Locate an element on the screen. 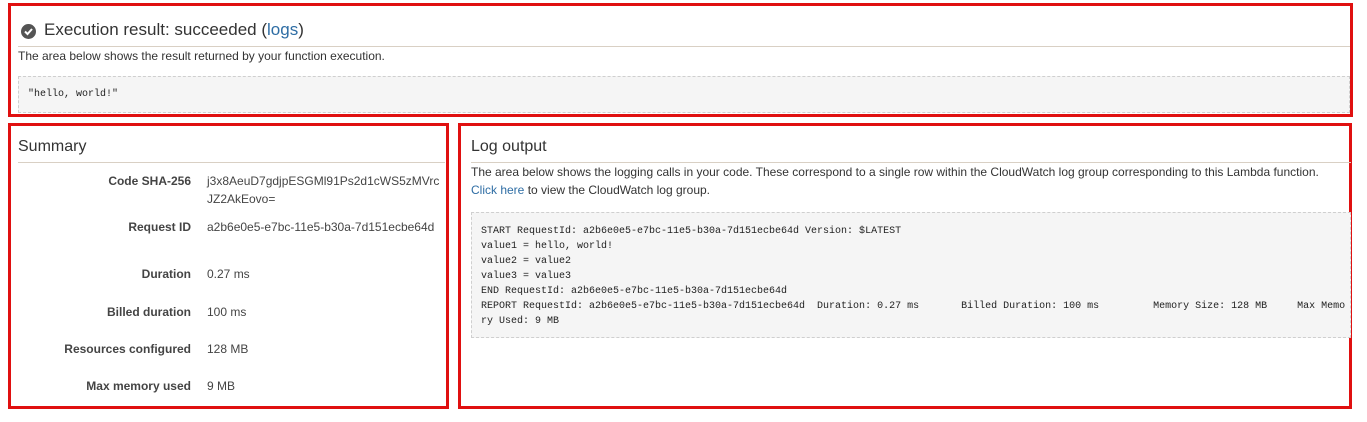 This screenshot has height=422, width=1367. summary-label: Max memory used is located at coordinates (138, 386).